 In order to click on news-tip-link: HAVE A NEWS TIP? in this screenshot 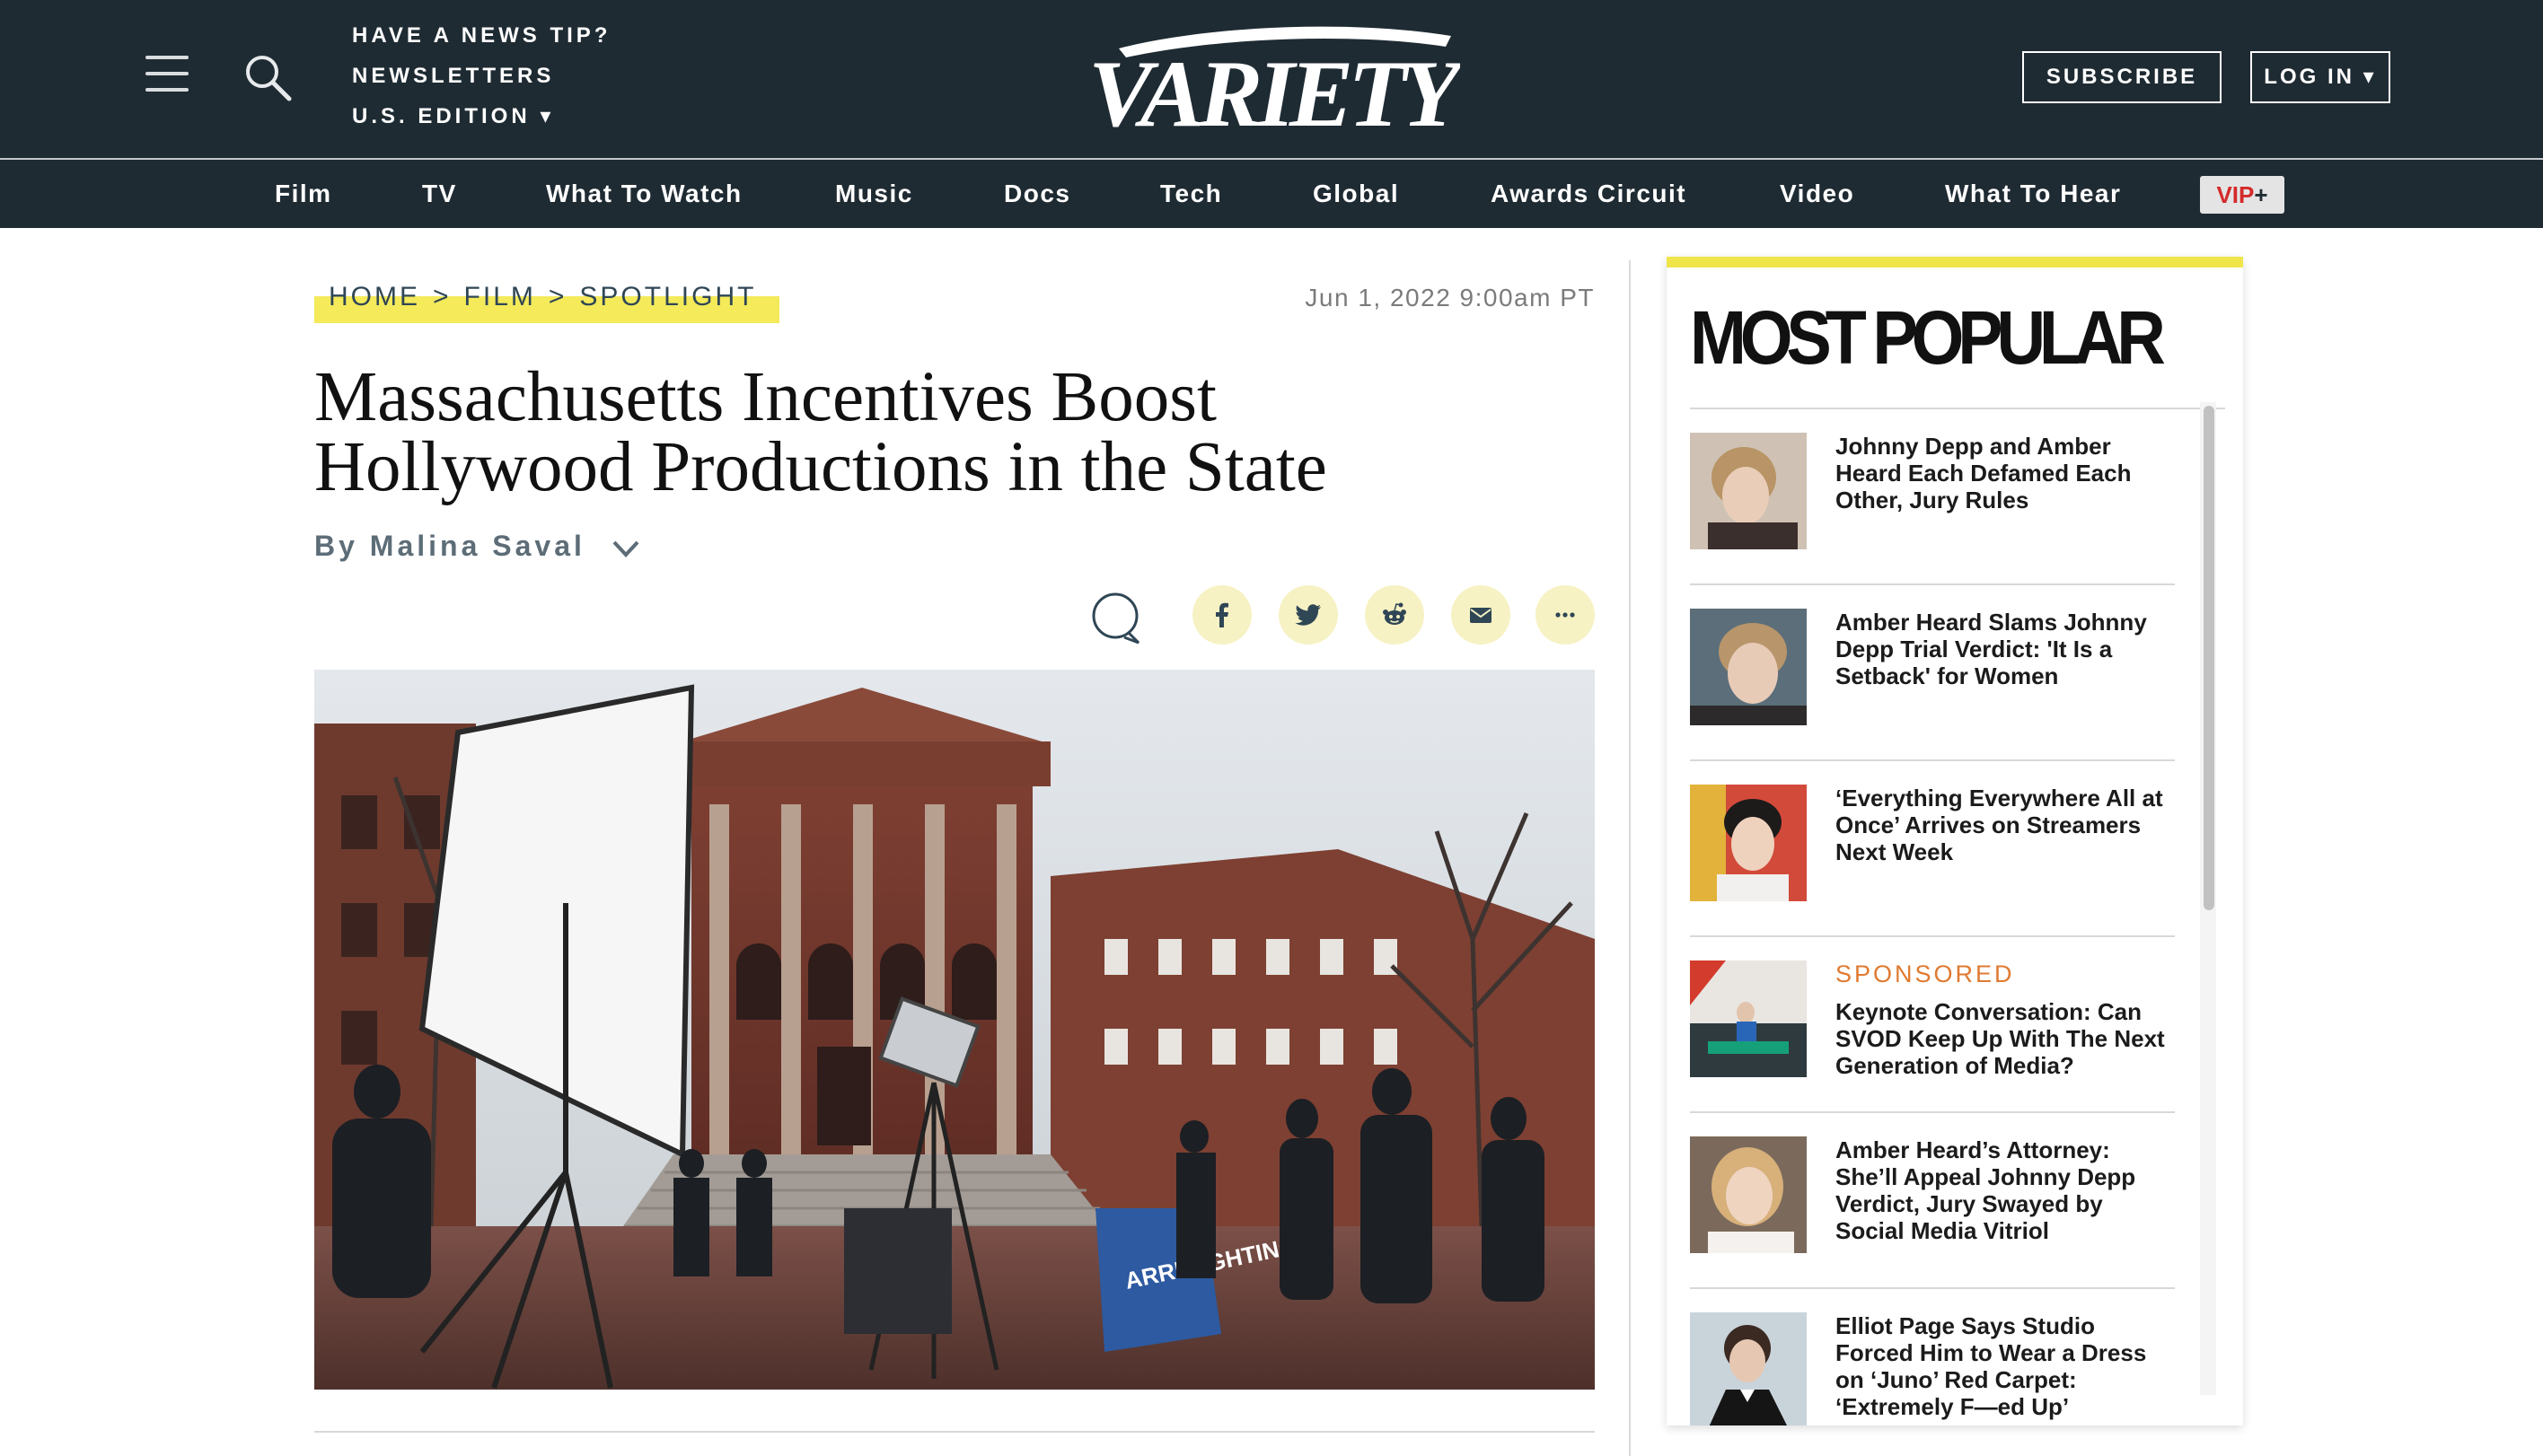, I will do `click(481, 40)`.